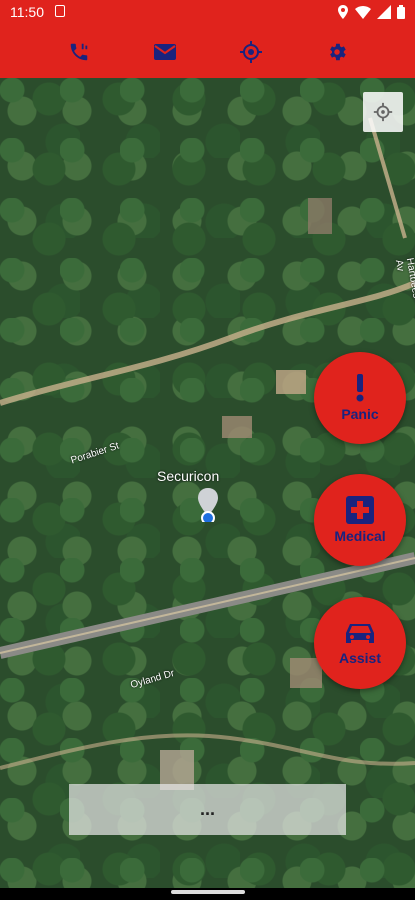 The height and width of the screenshot is (900, 415). I want to click on home-gesture-handle, so click(208, 892).